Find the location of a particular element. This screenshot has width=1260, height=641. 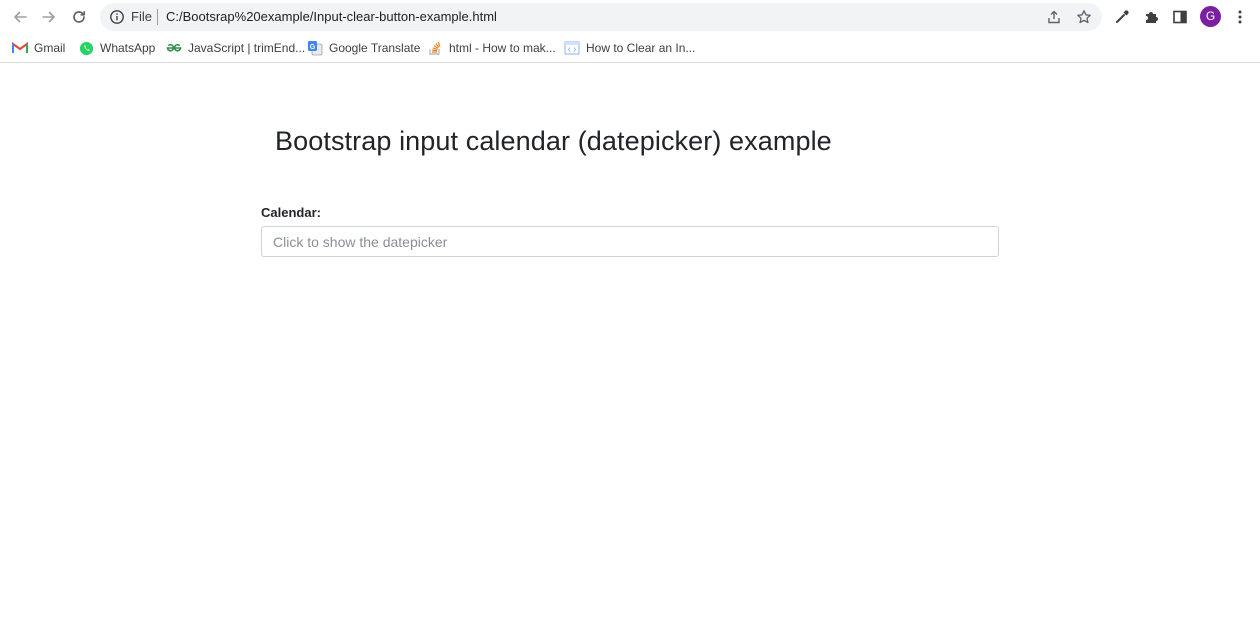

url-scheme-label: File is located at coordinates (141, 16).